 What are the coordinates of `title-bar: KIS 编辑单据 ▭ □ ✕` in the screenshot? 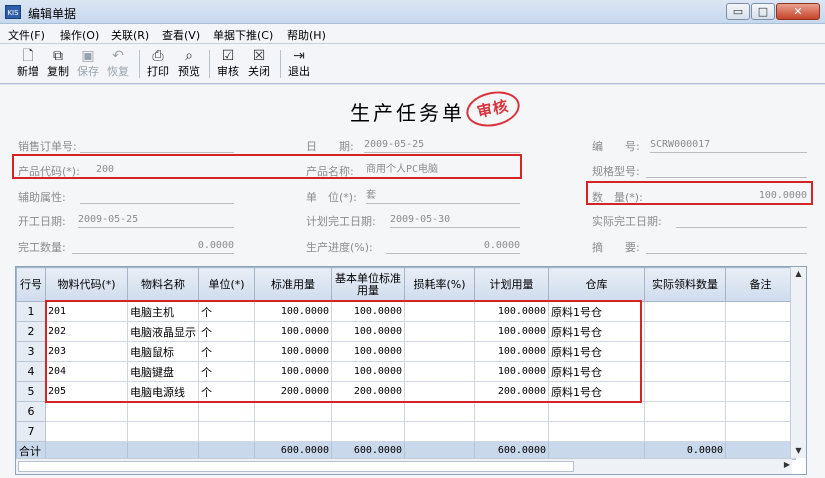 It's located at (412, 12).